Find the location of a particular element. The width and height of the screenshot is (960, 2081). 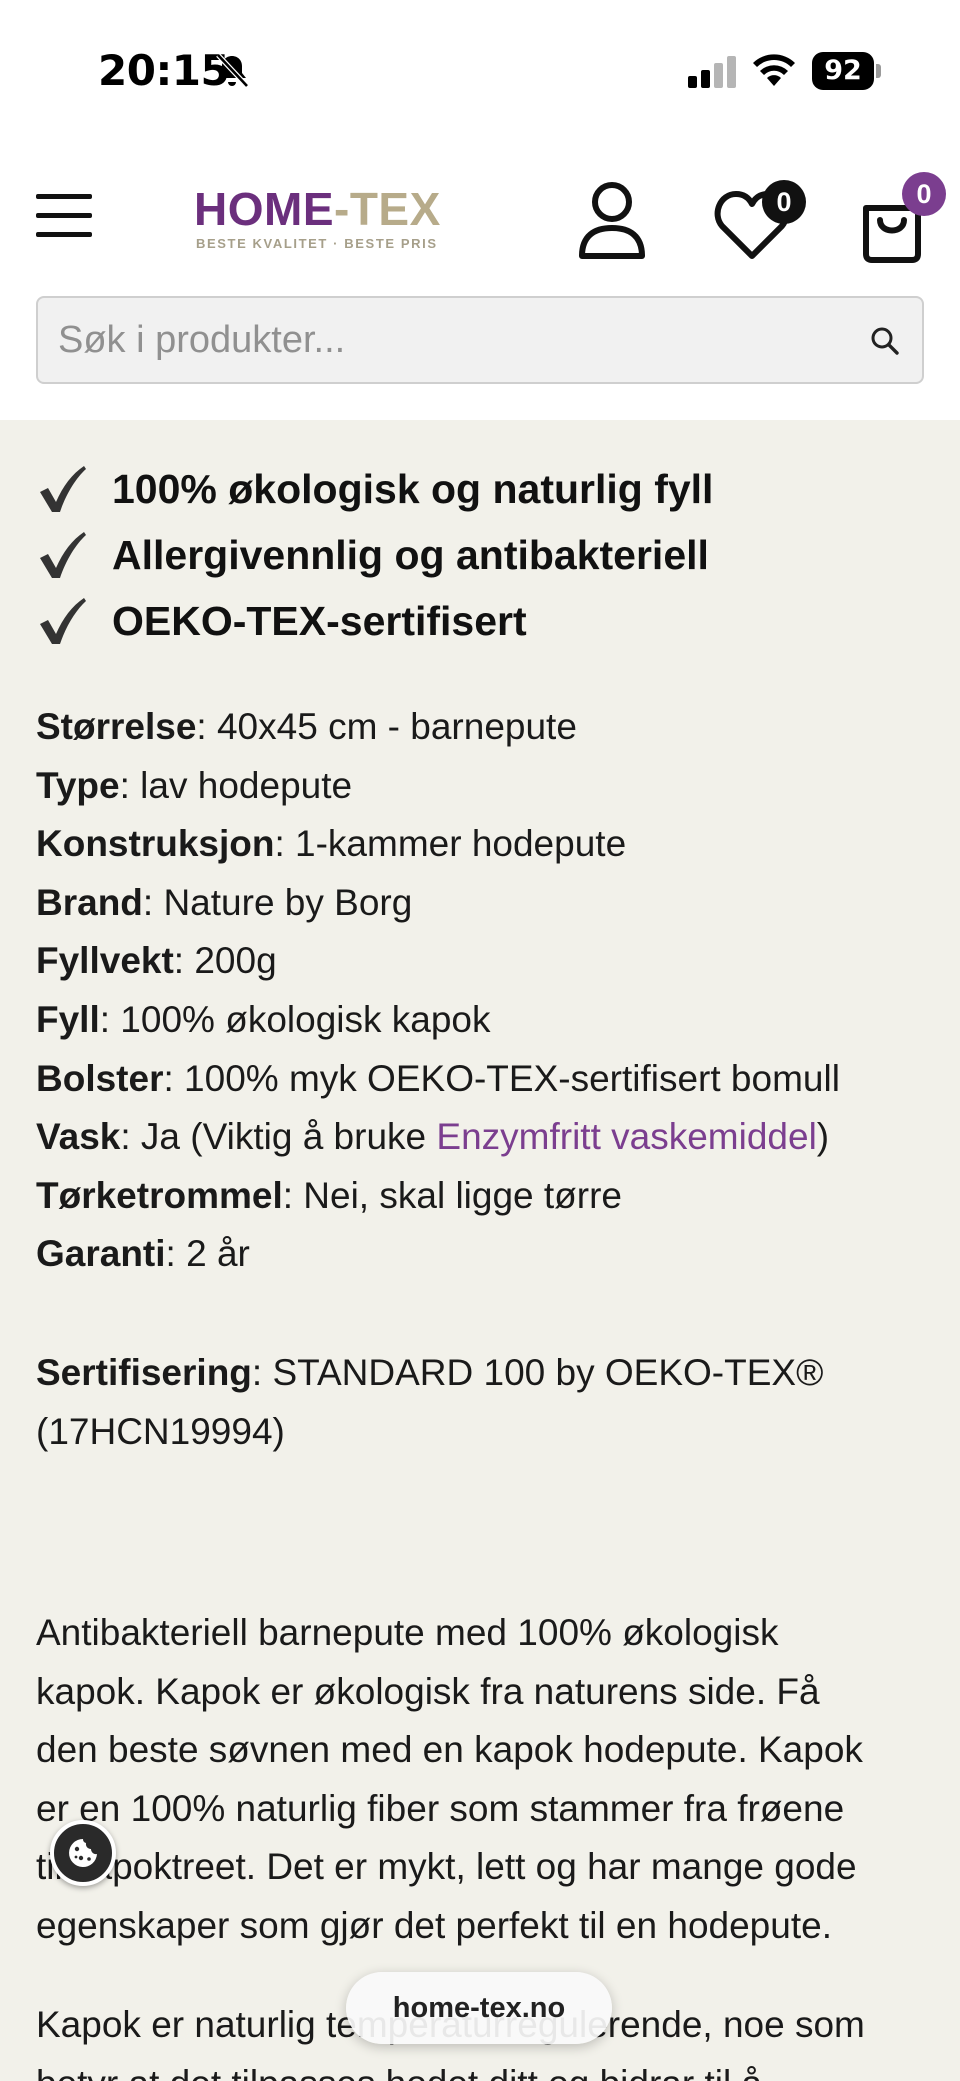

cookie-icon is located at coordinates (83, 1853).